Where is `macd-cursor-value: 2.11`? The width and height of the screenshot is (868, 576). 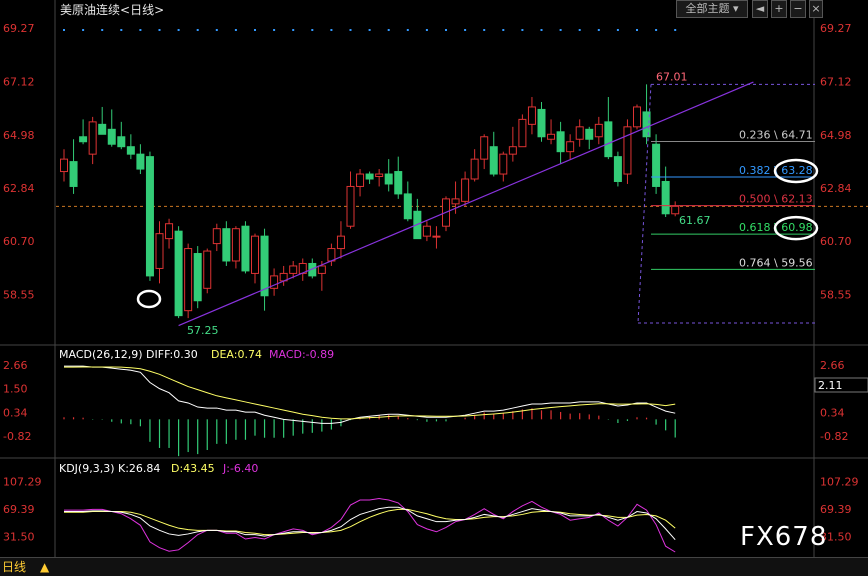
macd-cursor-value: 2.11 is located at coordinates (830, 385).